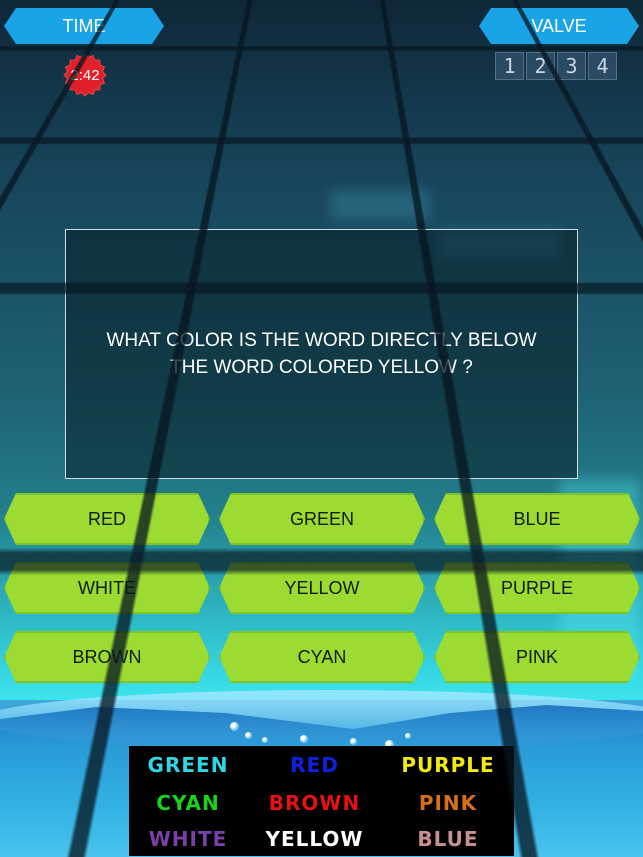 This screenshot has width=643, height=857. Describe the element at coordinates (537, 657) in the screenshot. I see `answer-button-pink: PINK` at that location.